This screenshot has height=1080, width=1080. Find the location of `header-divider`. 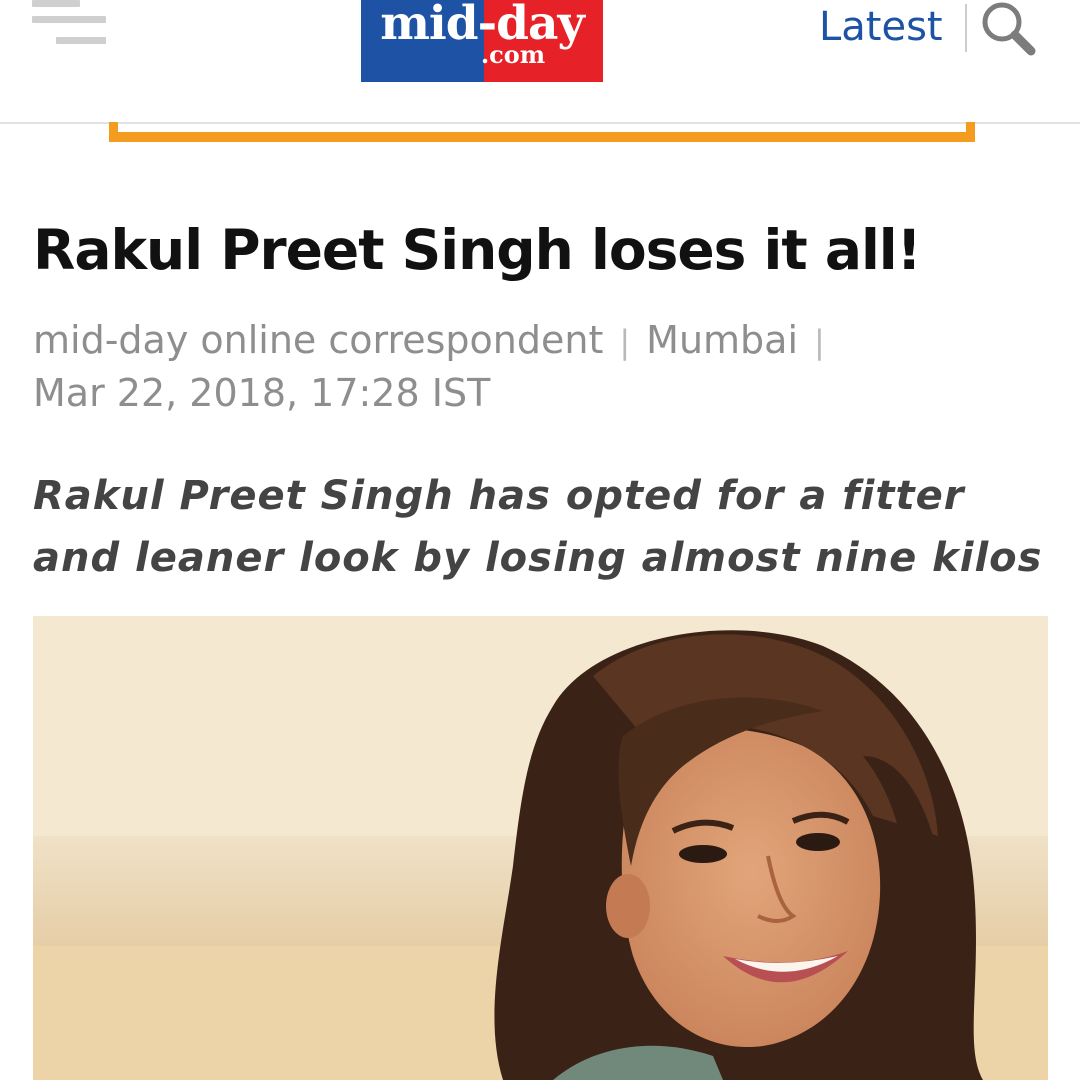

header-divider is located at coordinates (966, 28).